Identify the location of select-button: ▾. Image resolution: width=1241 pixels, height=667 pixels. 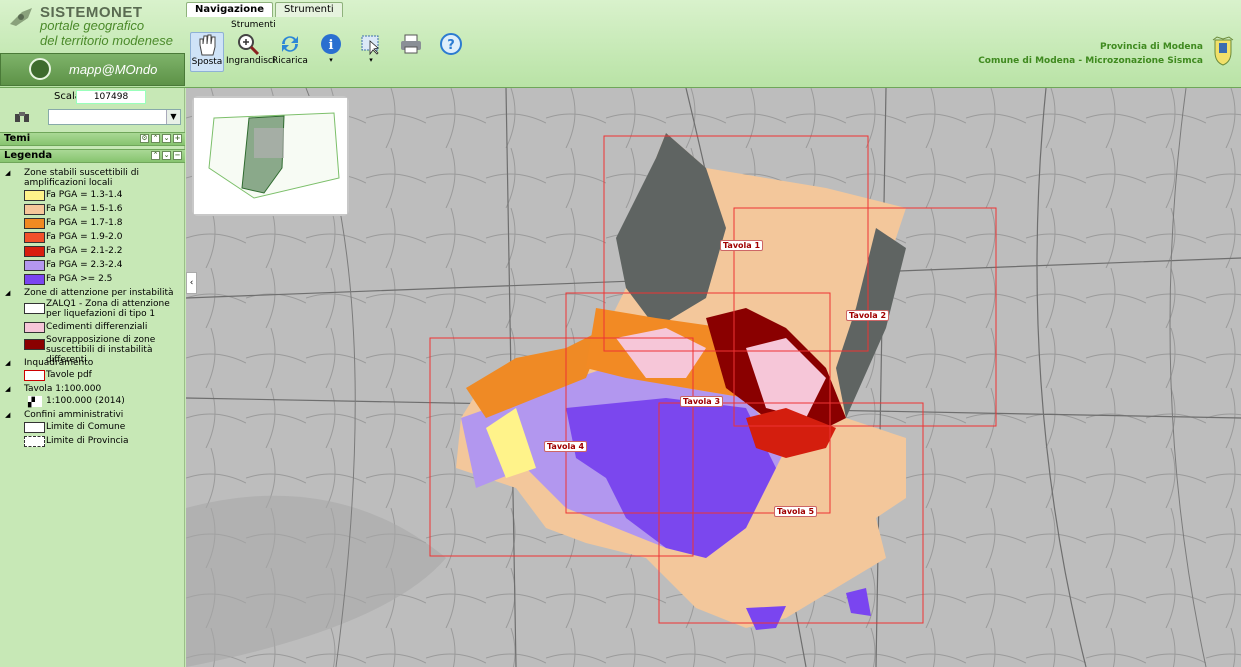
(371, 48).